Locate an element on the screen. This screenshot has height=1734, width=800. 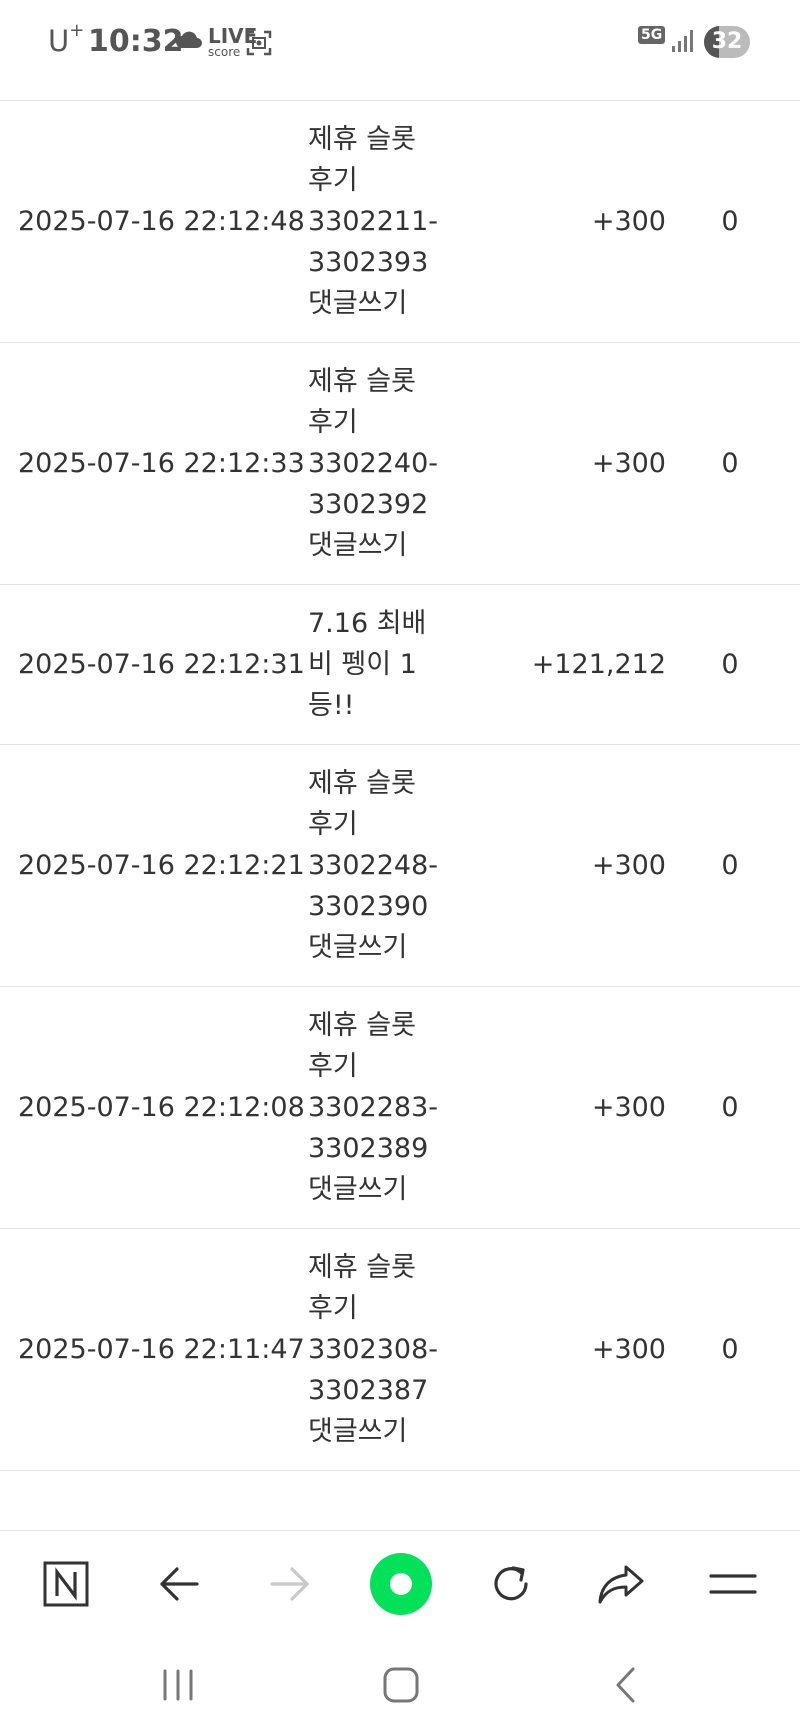
history-description-line: 3302389 is located at coordinates (368, 1148).